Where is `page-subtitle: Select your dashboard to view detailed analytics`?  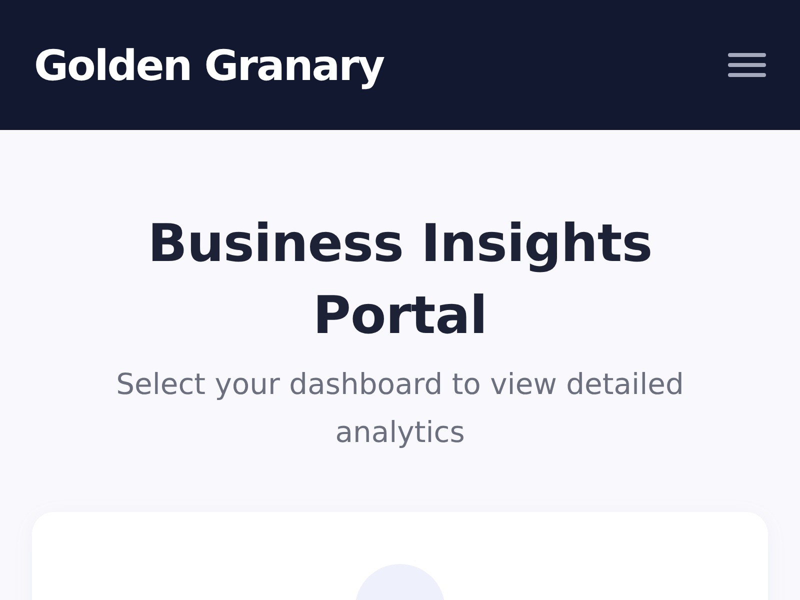
page-subtitle: Select your dashboard to view detailed analytics is located at coordinates (400, 408).